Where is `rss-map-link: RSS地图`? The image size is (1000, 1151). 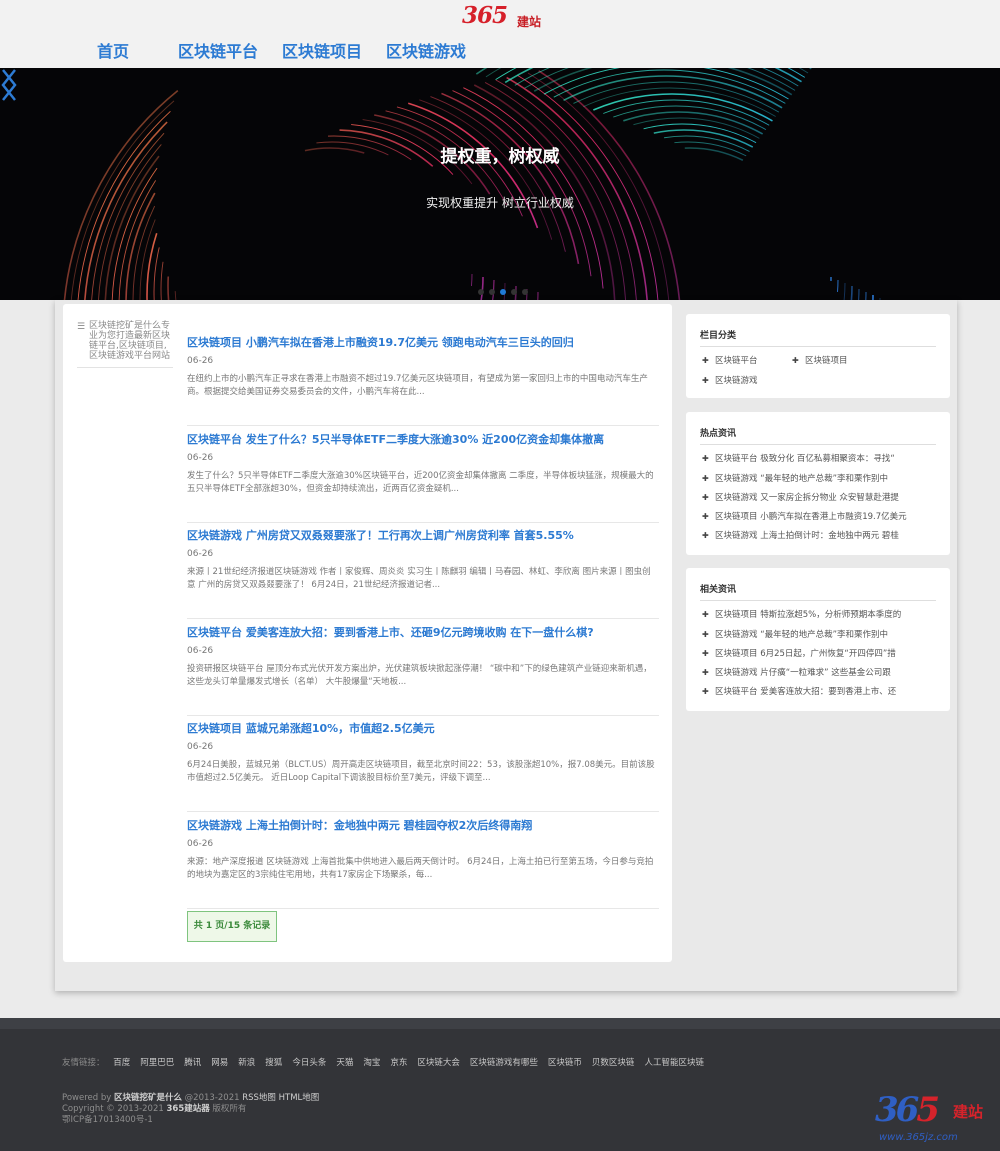 rss-map-link: RSS地图 is located at coordinates (259, 1098).